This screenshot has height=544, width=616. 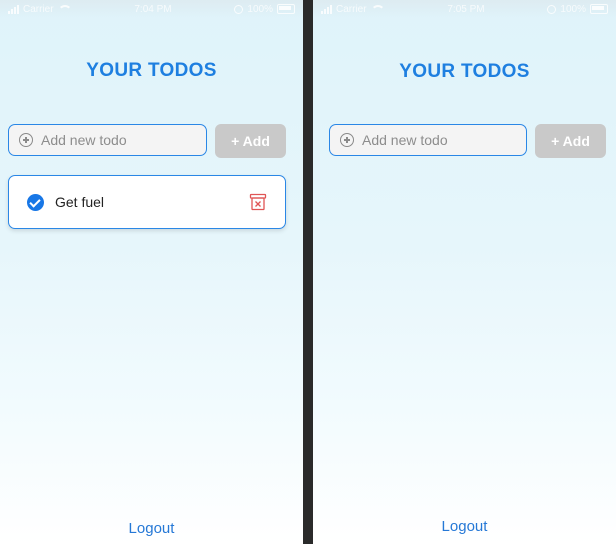 What do you see at coordinates (258, 202) in the screenshot?
I see `trash-icon` at bounding box center [258, 202].